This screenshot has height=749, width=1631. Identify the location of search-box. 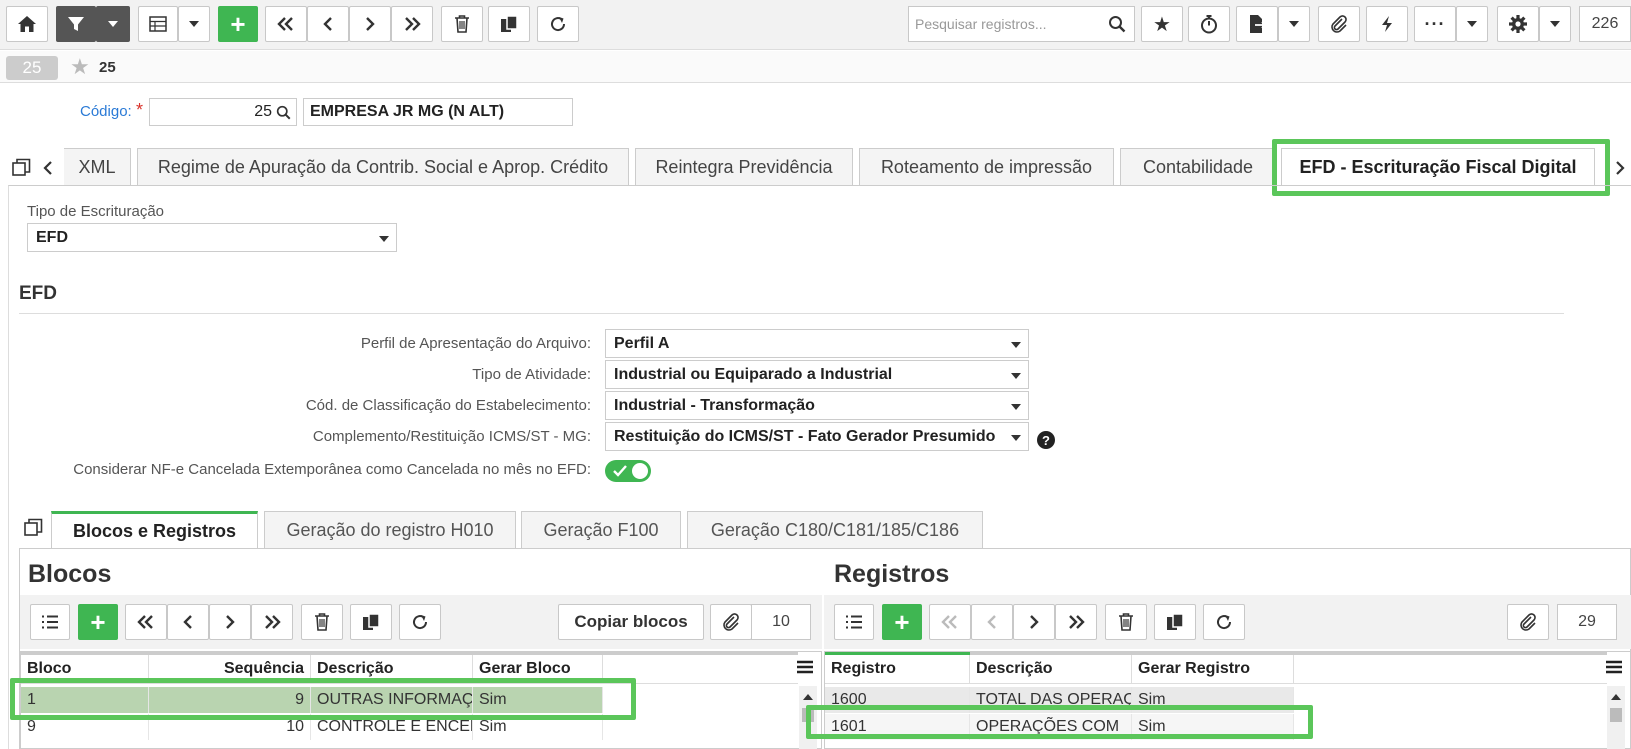
(1021, 24).